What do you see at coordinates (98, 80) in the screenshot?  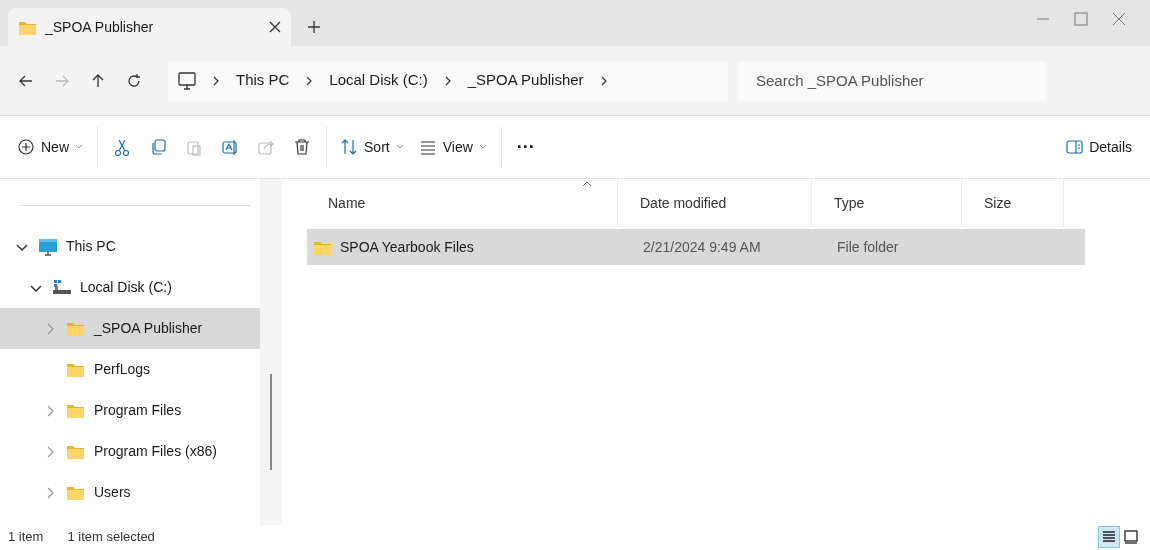 I see `up-icon` at bounding box center [98, 80].